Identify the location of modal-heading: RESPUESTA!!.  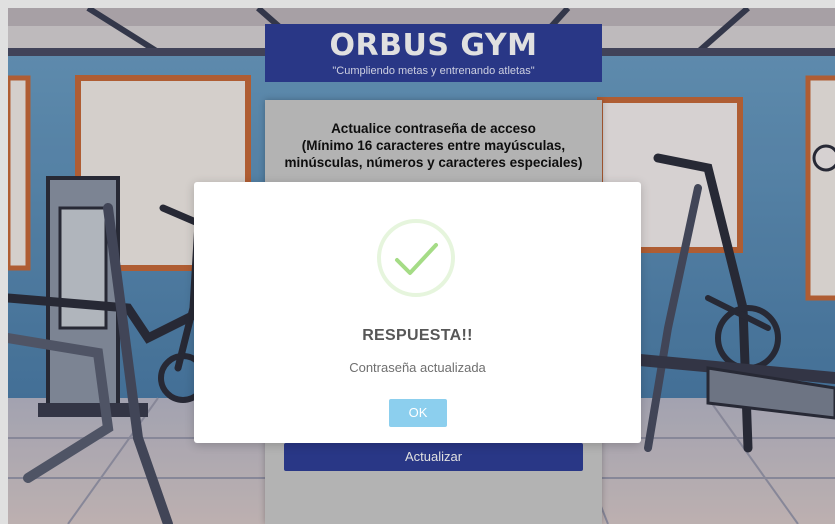
(417, 335).